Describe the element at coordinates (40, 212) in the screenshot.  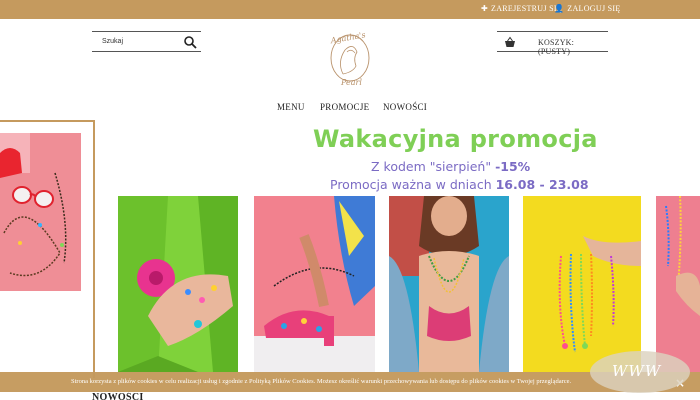
I see `promo-photo-sunglasses` at that location.